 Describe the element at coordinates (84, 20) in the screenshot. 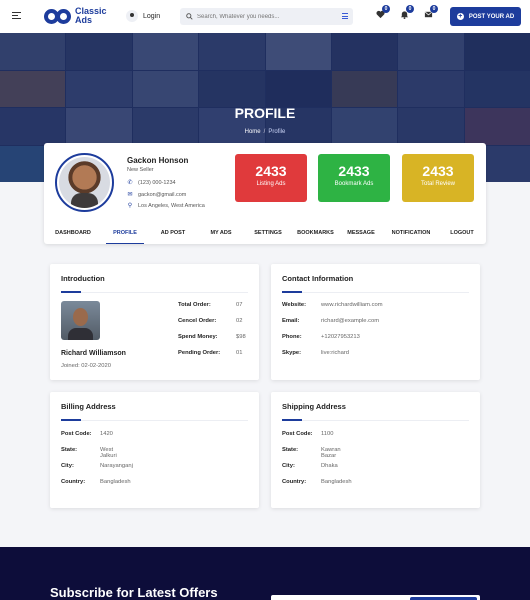

I see `logo-line2: Ads` at that location.